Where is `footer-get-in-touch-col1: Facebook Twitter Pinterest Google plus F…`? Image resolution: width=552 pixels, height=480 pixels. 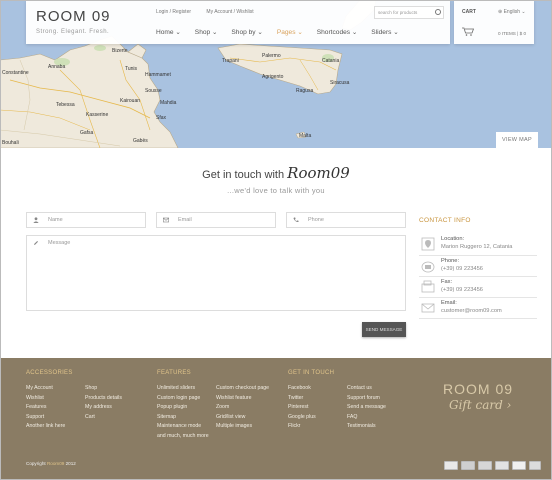 footer-get-in-touch-col1: Facebook Twitter Pinterest Google plus F… is located at coordinates (302, 408).